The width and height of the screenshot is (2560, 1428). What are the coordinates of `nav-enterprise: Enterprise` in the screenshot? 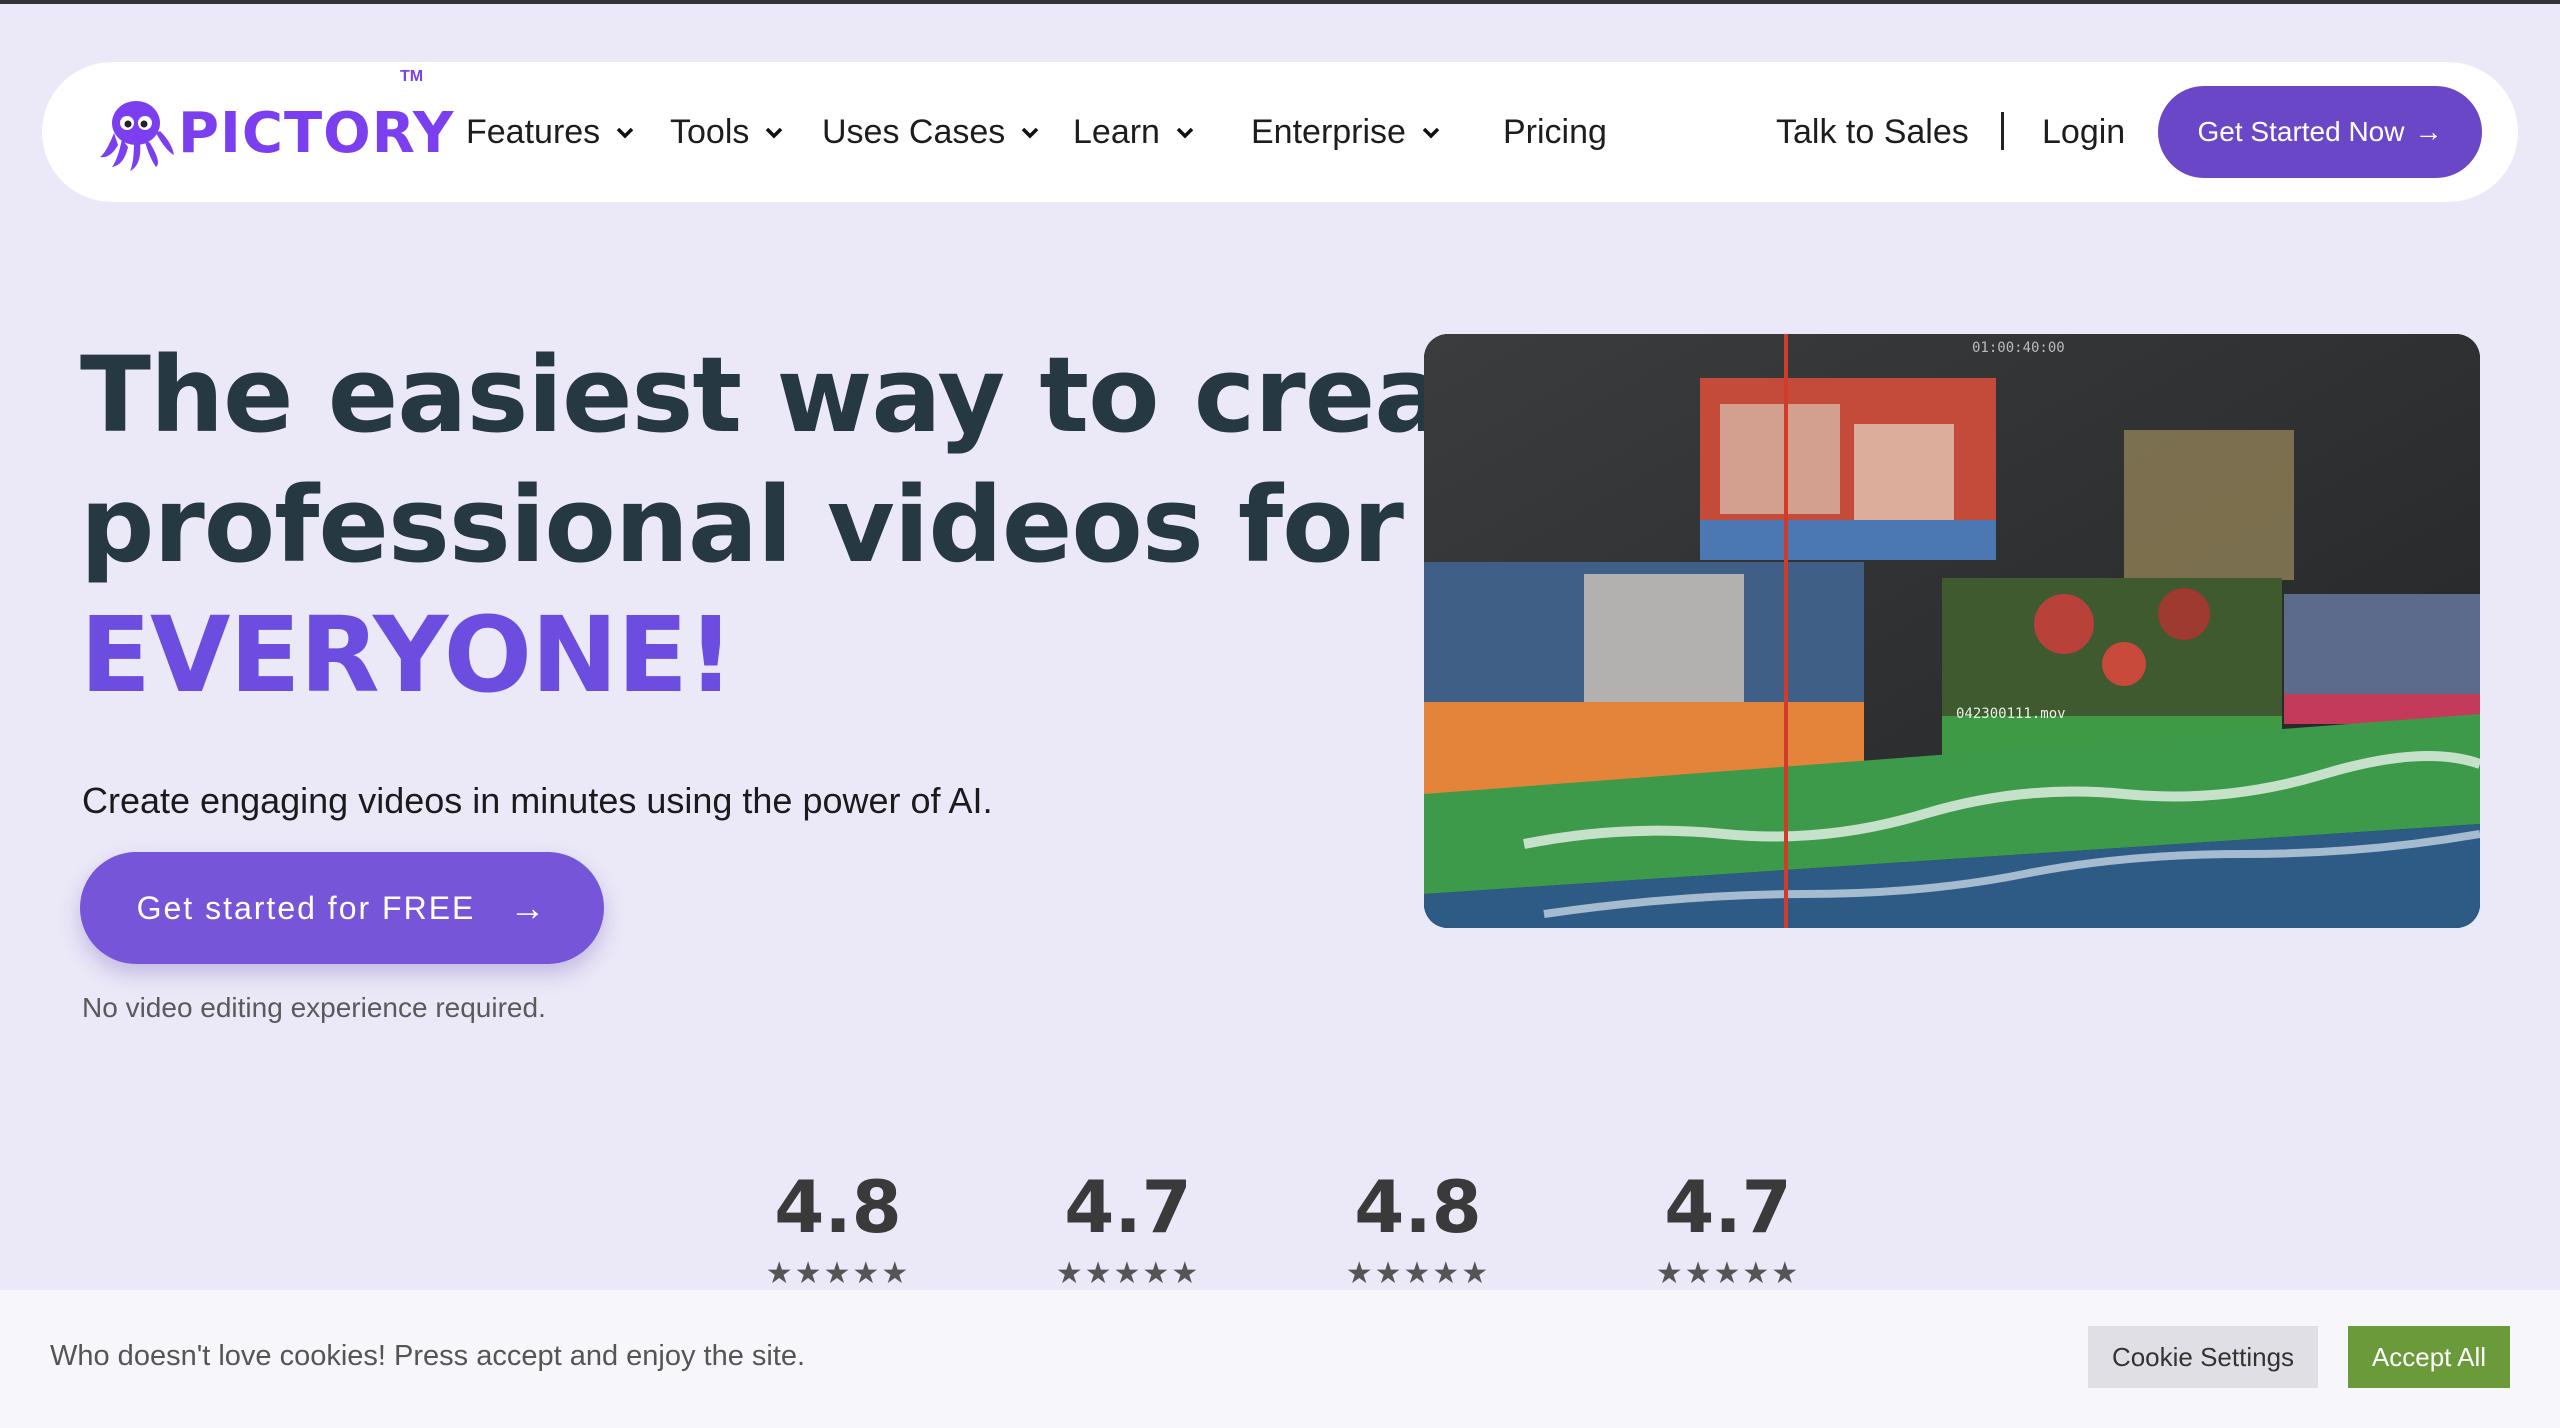 It's located at (1346, 132).